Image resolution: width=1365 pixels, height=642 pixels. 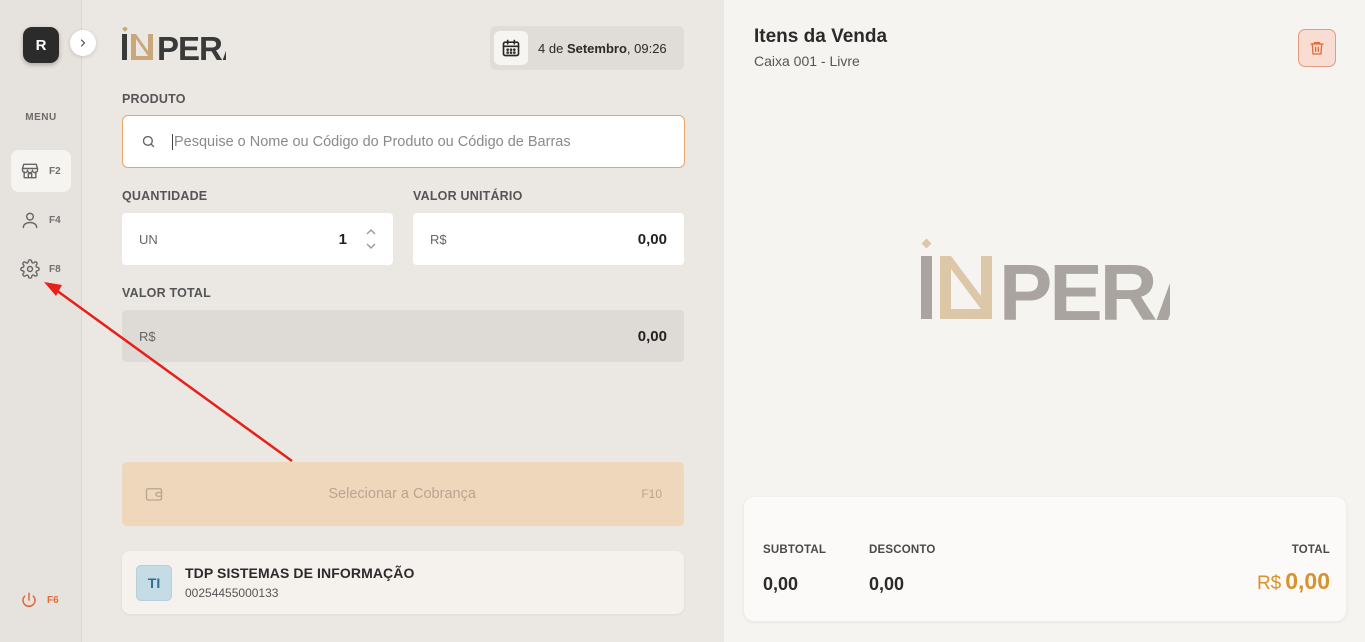 I want to click on sidebar-item-settings: F8, so click(x=41, y=269).